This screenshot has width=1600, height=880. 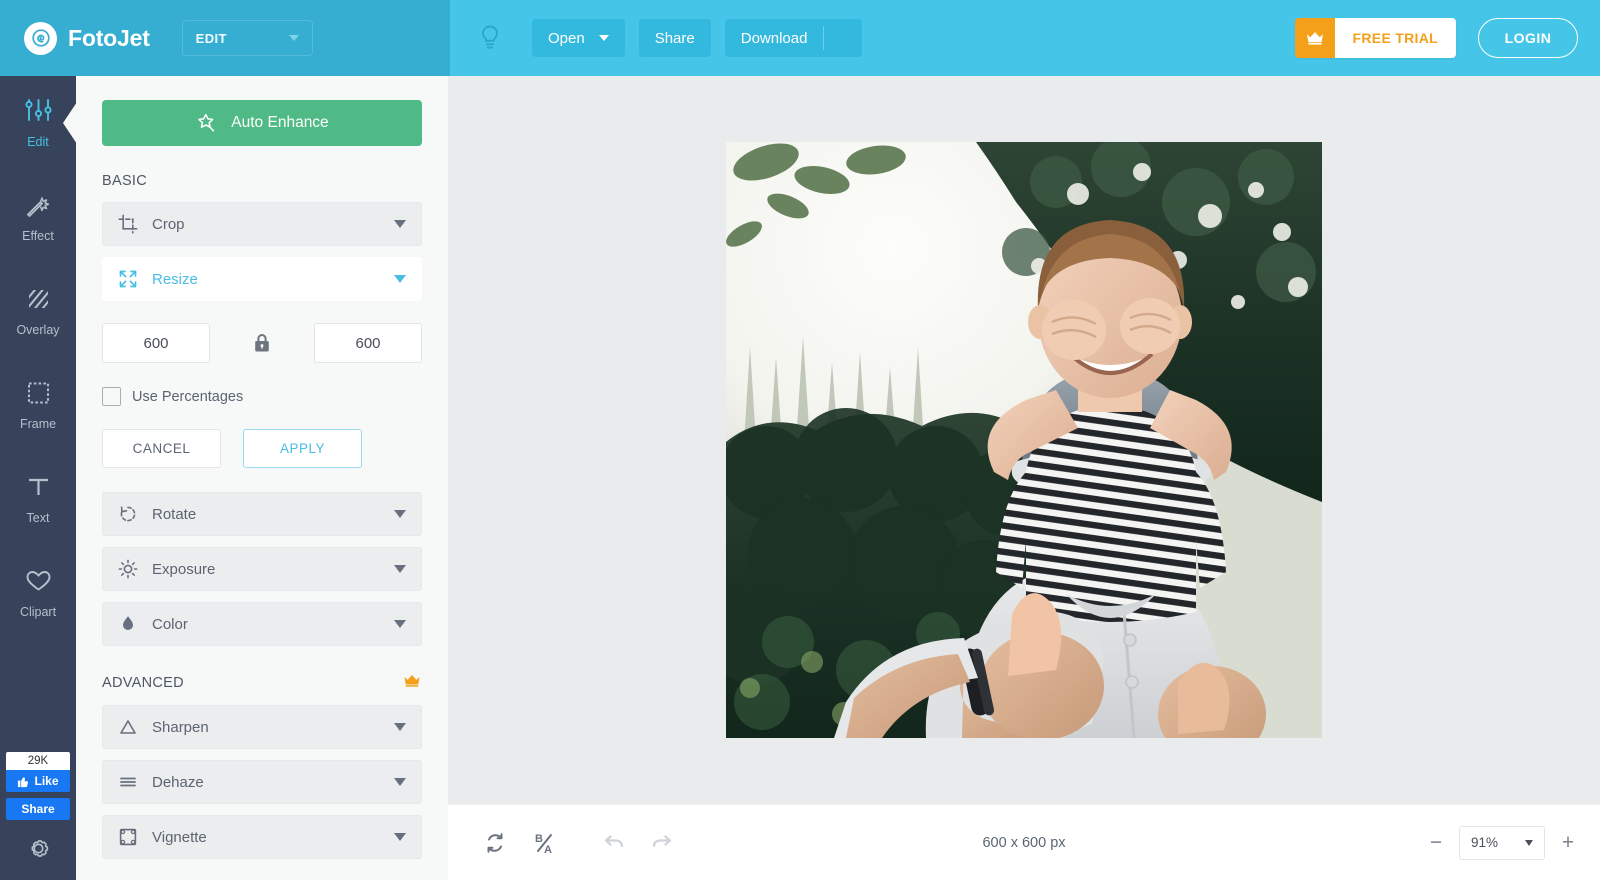 I want to click on use-percentages-label: Use Percentages, so click(x=188, y=396).